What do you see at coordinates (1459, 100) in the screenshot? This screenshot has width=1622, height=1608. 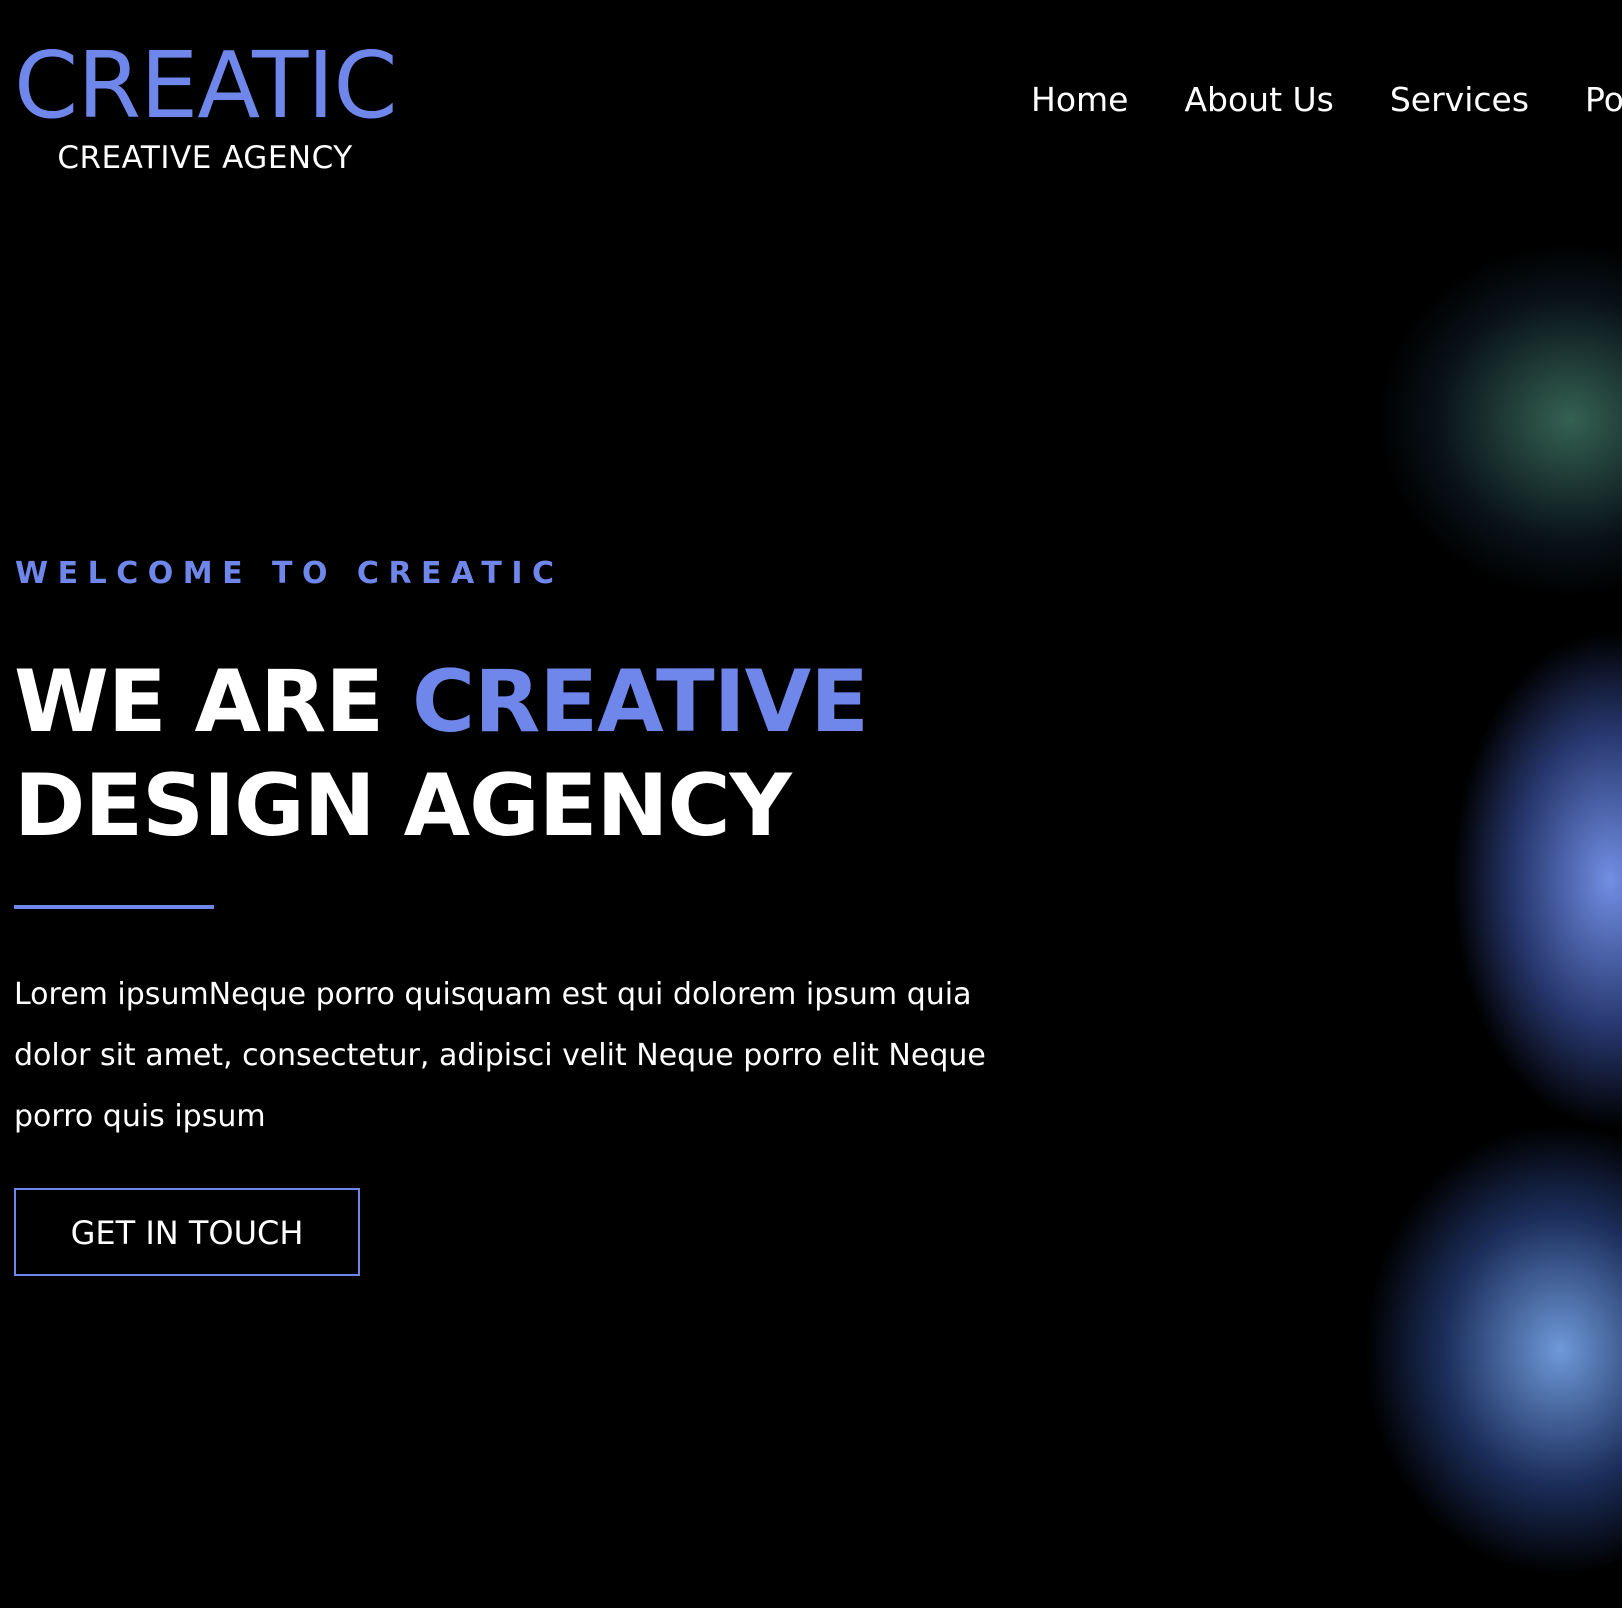 I see `nav-item-services: Services` at bounding box center [1459, 100].